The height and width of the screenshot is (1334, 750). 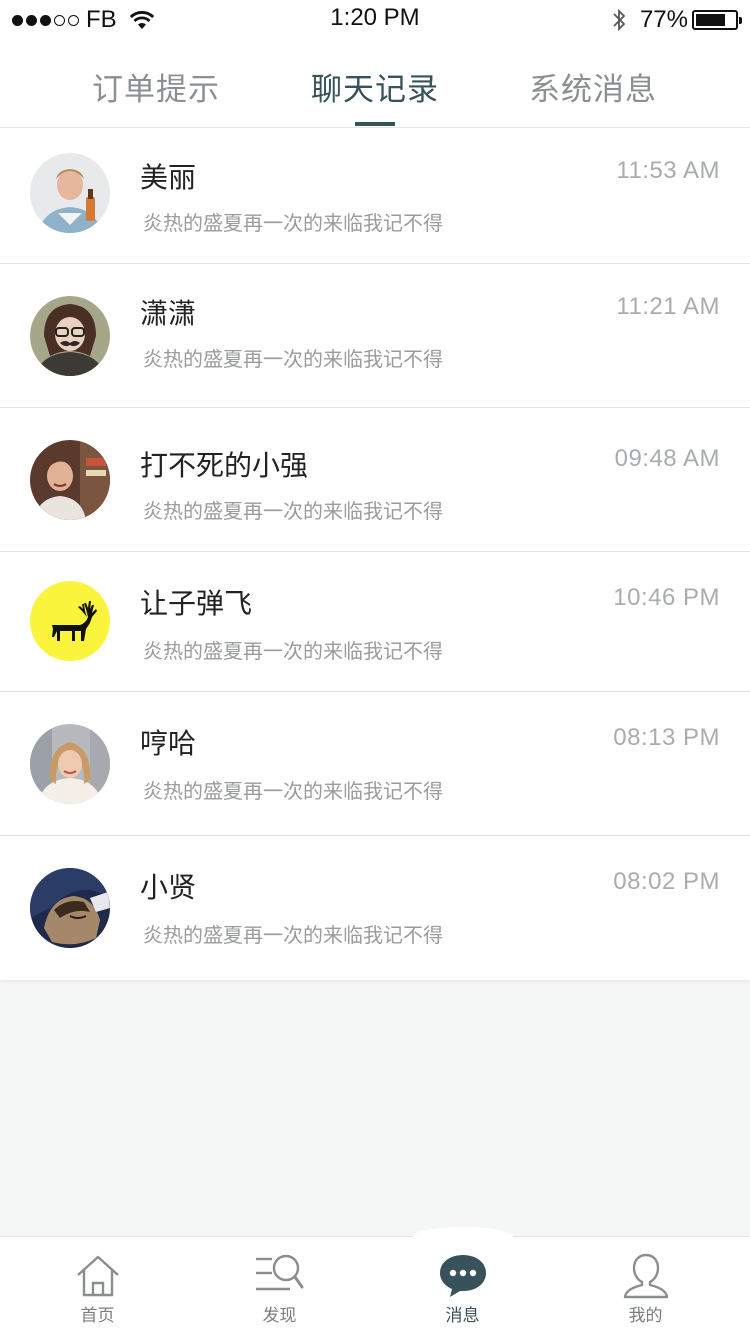 I want to click on chat-time: 08:02 PM, so click(x=666, y=881).